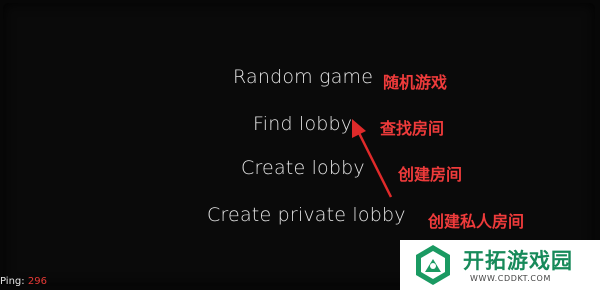  What do you see at coordinates (303, 77) in the screenshot?
I see `random-game-button: Random game` at bounding box center [303, 77].